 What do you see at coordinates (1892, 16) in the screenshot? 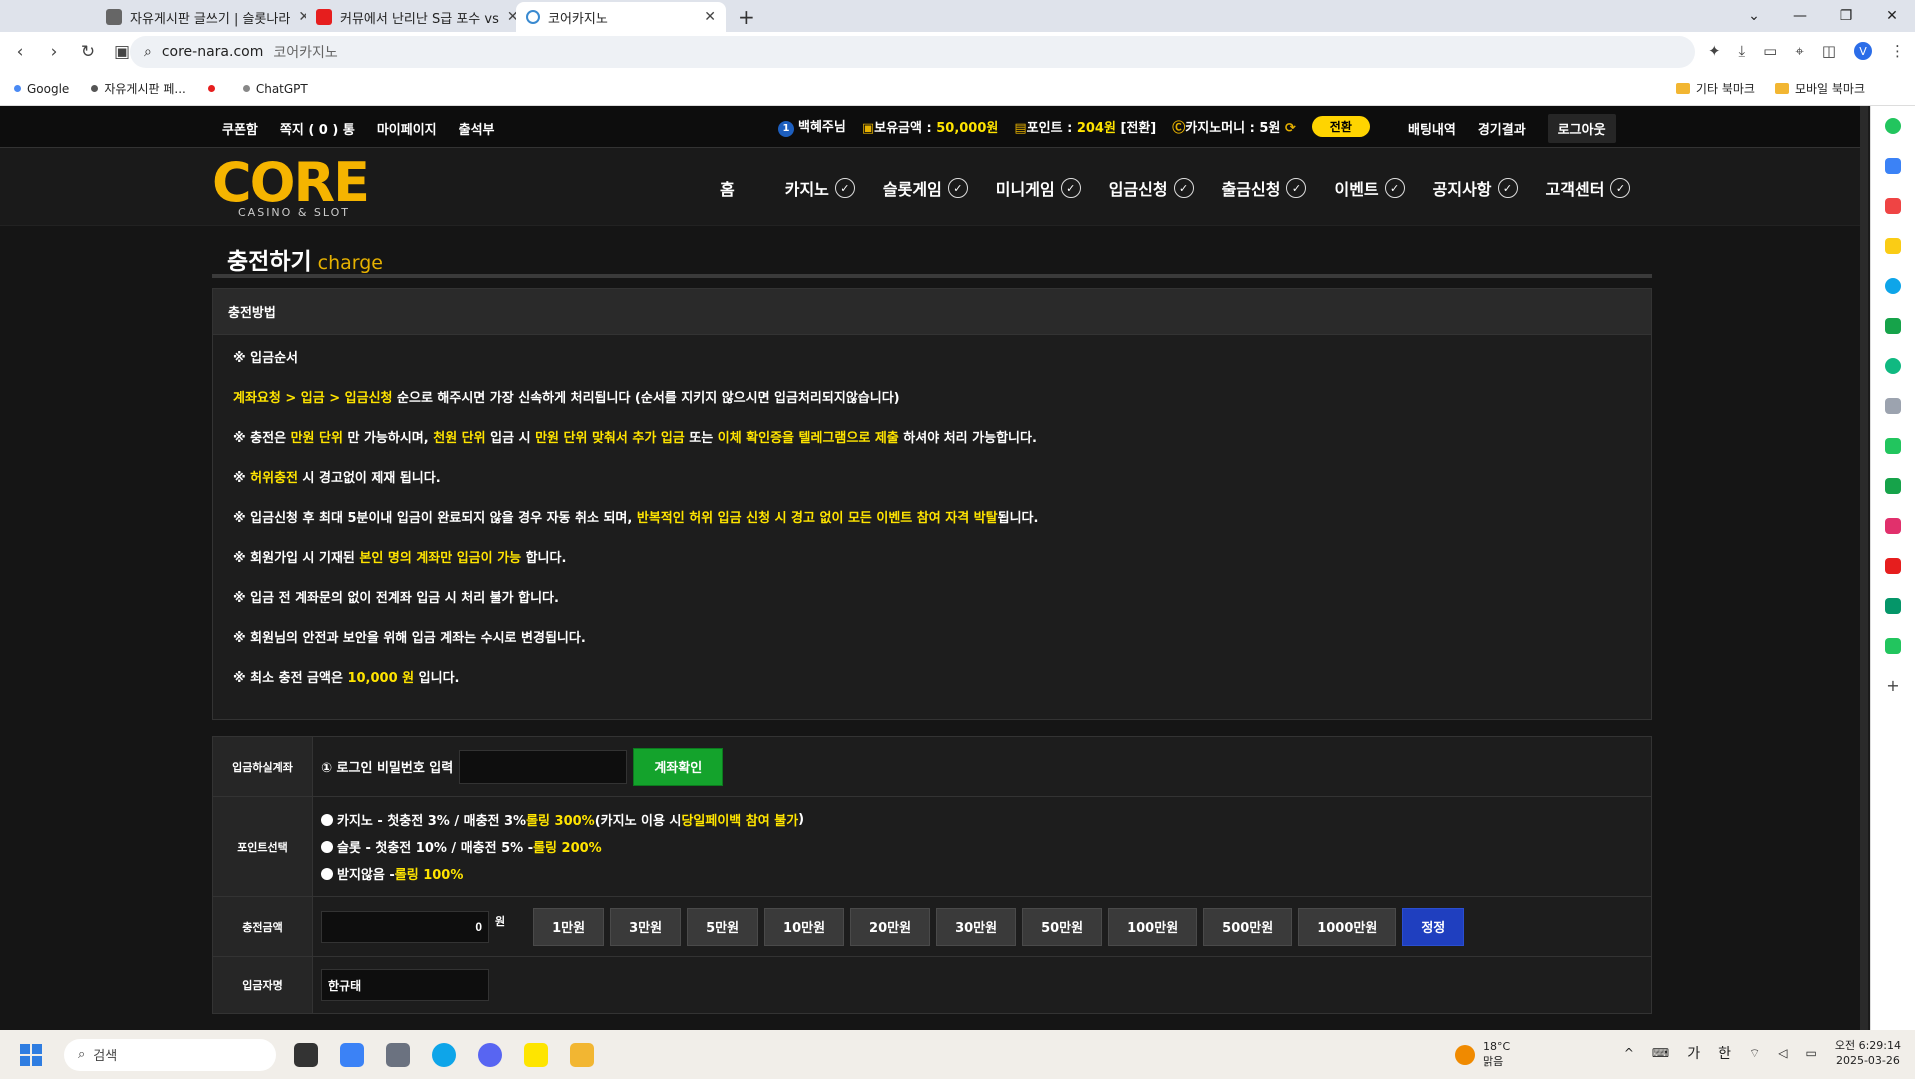
I see `close-window-icon: ✕` at bounding box center [1892, 16].